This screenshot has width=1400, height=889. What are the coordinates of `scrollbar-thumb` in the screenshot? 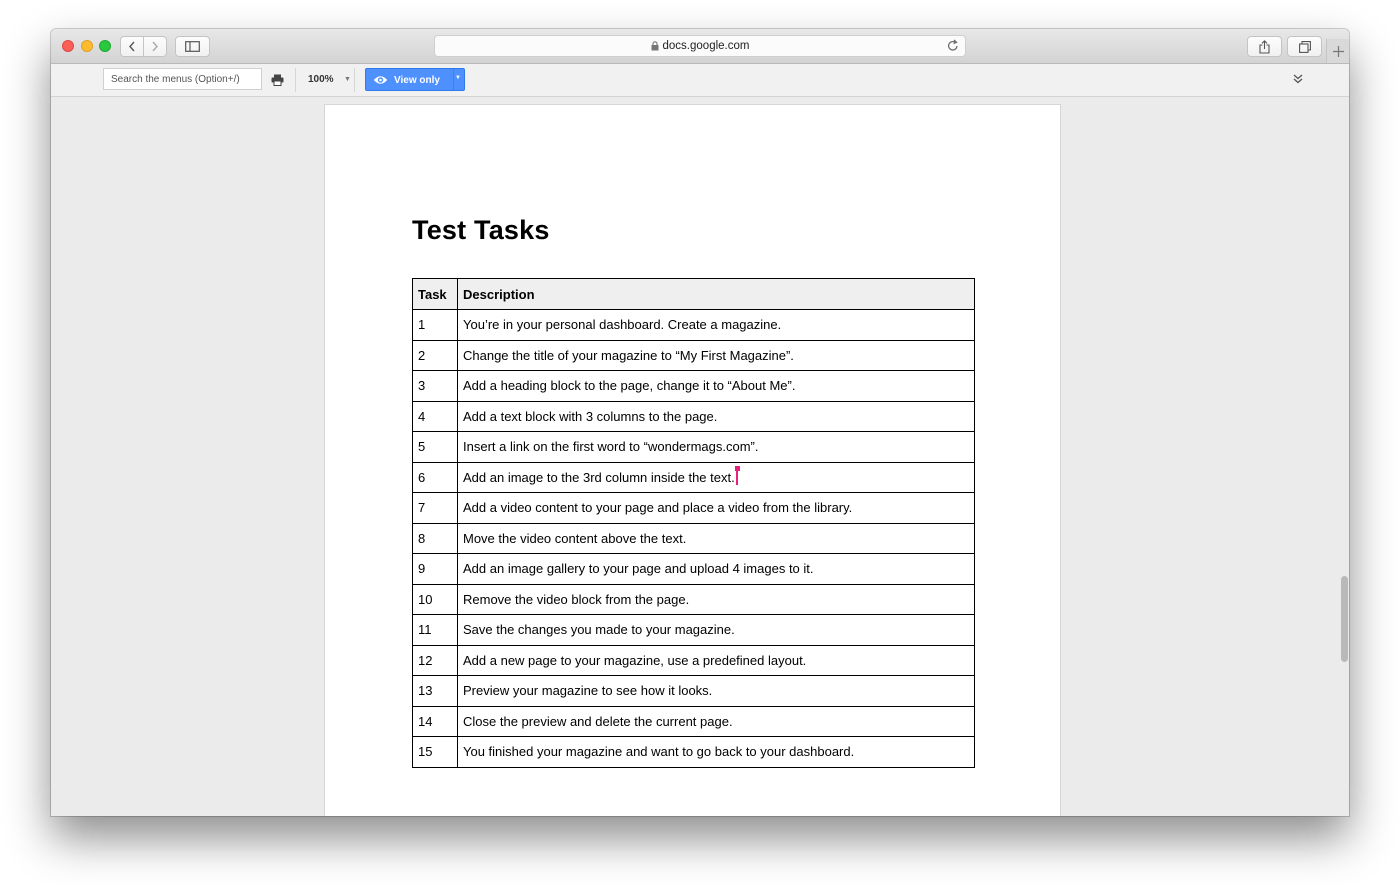 It's located at (1344, 619).